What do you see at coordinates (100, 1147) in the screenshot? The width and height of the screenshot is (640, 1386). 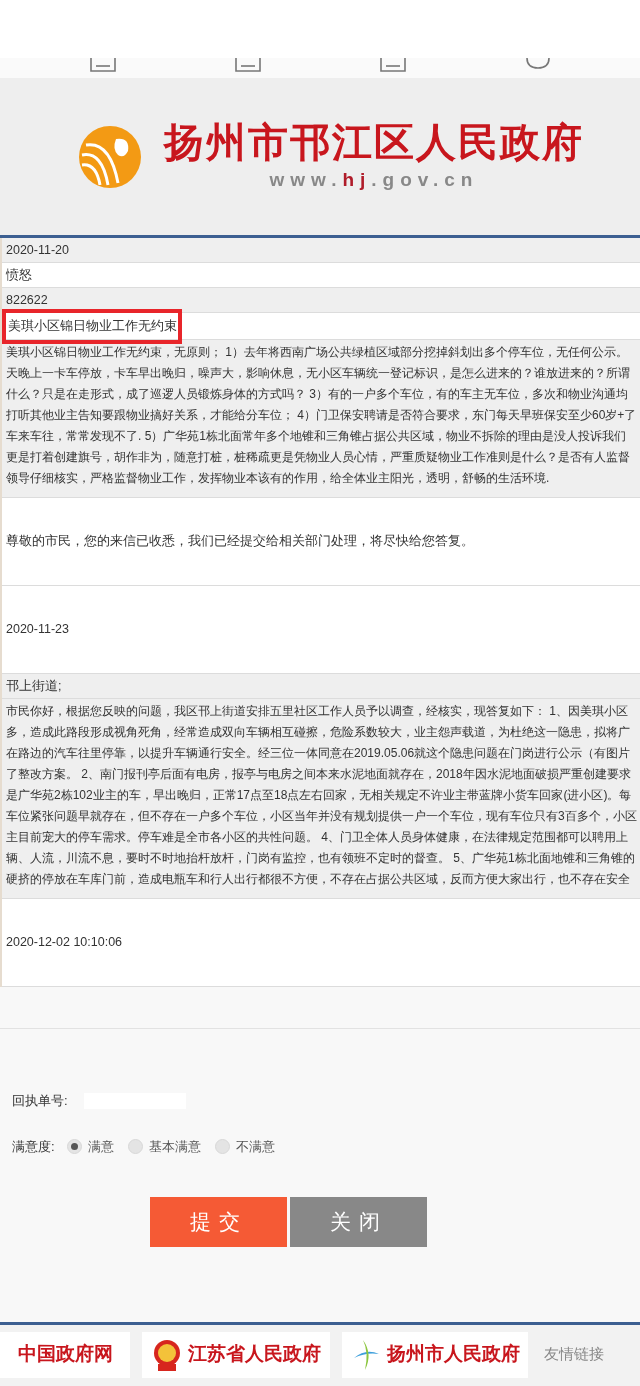 I see `radio-label: 满意` at bounding box center [100, 1147].